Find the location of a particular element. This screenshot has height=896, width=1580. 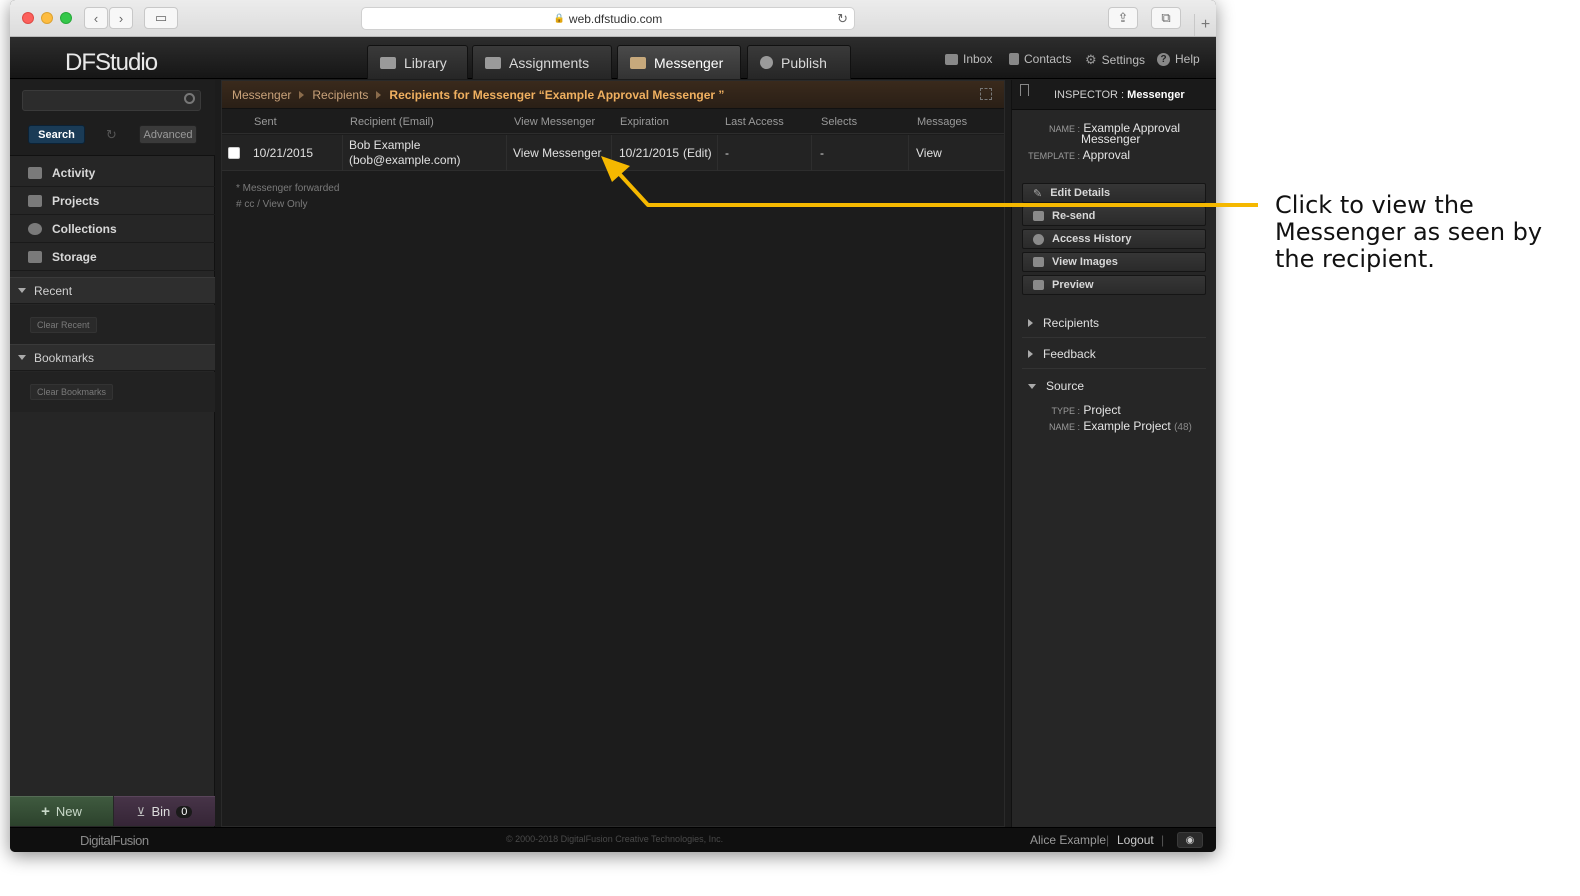

annotation-arrow is located at coordinates (929, 181).